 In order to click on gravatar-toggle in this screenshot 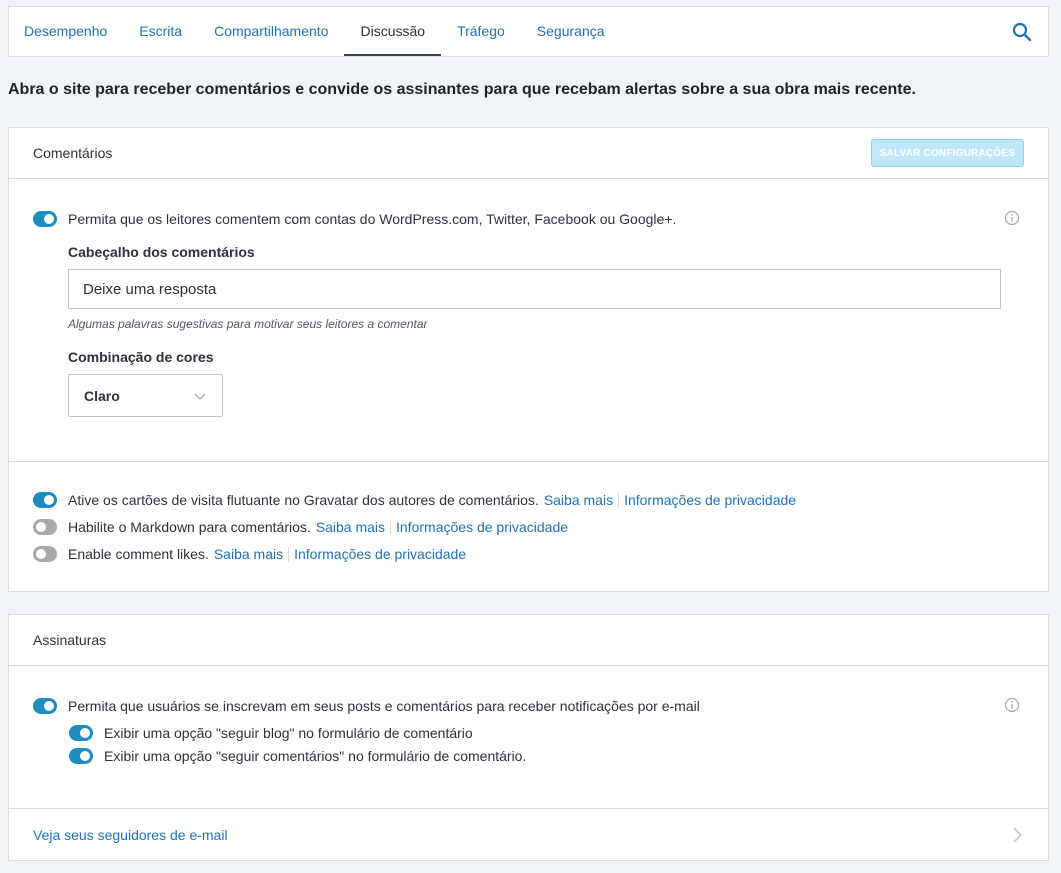, I will do `click(45, 500)`.